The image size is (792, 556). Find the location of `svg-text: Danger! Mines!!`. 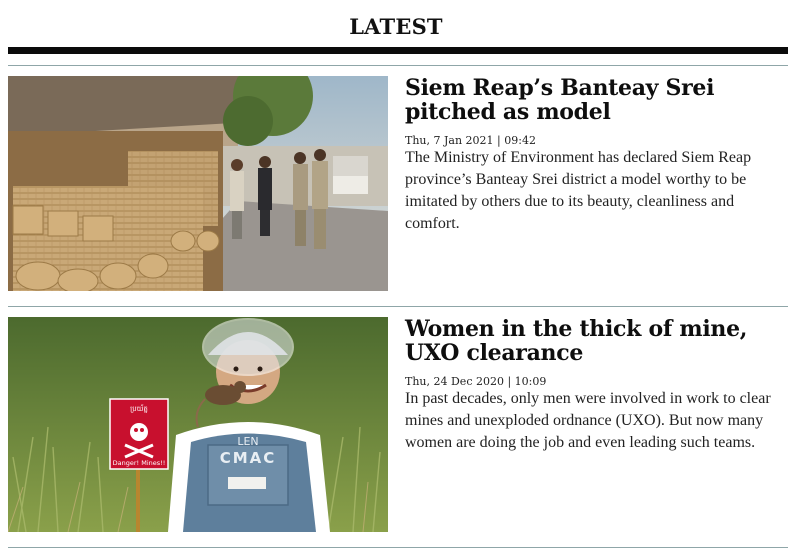

svg-text: Danger! Mines!! is located at coordinates (139, 463).